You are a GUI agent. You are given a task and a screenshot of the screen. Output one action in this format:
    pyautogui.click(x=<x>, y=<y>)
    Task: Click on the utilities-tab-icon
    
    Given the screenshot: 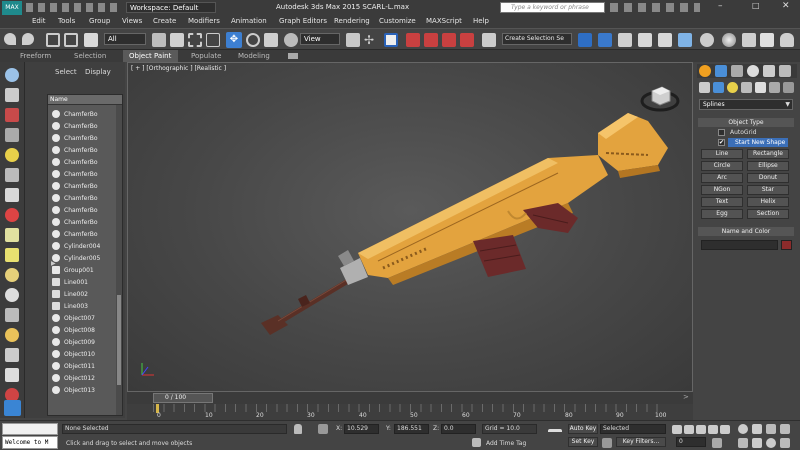 What is the action you would take?
    pyautogui.click(x=785, y=71)
    